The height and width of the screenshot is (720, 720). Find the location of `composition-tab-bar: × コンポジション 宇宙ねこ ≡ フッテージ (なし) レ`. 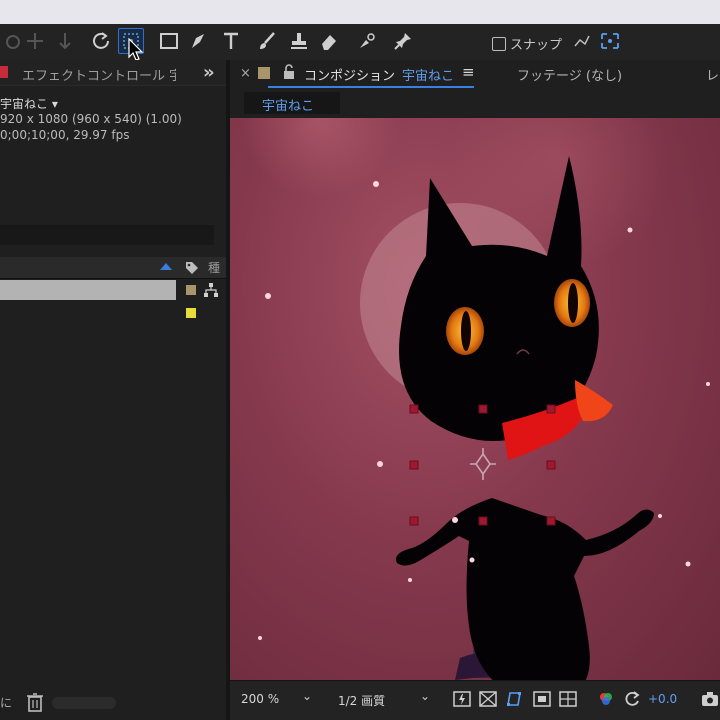

composition-tab-bar: × コンポジション 宇宙ねこ ≡ フッテージ (なし) レ is located at coordinates (475, 74).